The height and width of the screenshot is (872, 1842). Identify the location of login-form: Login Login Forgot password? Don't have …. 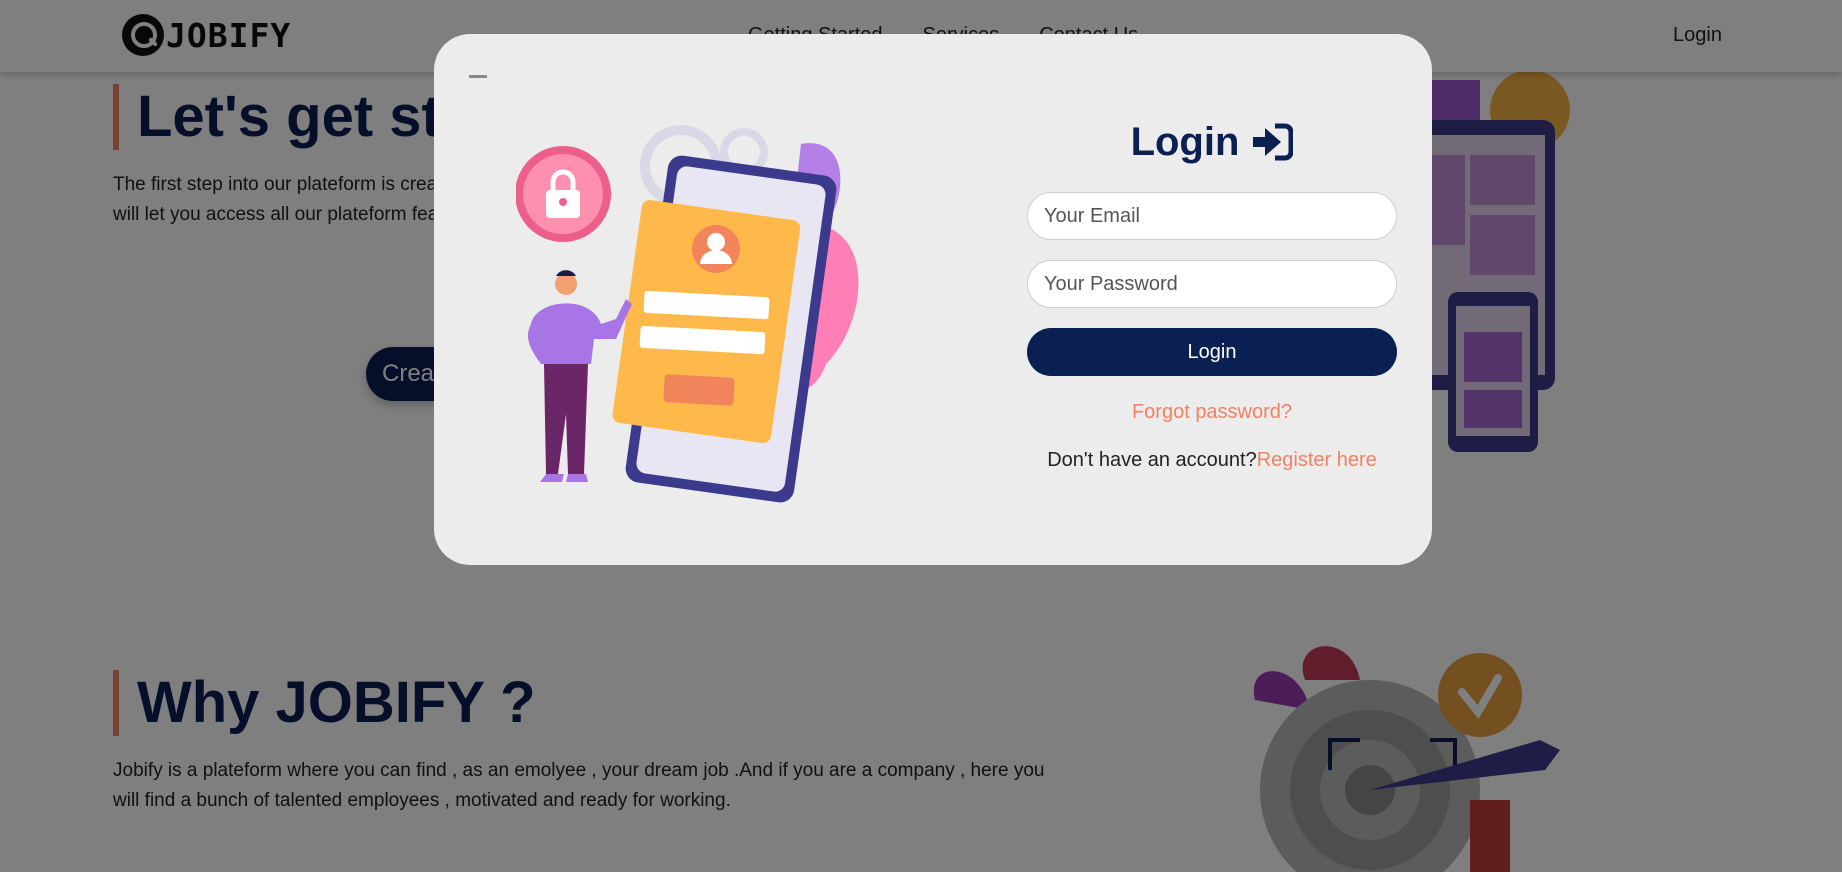
(1212, 293).